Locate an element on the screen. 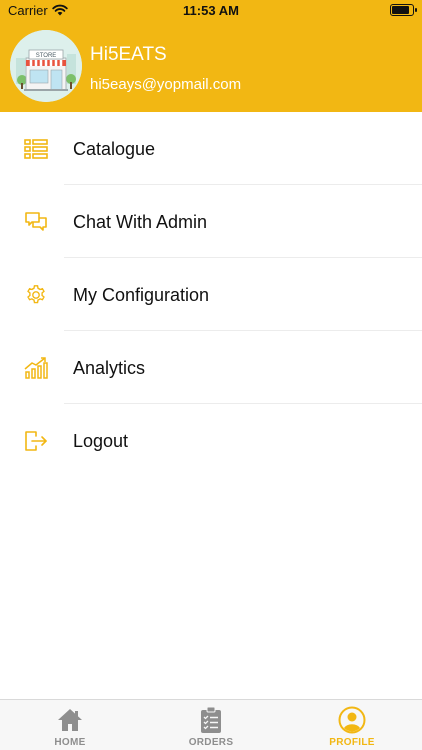  shop-name: Hi5EATS is located at coordinates (128, 54).